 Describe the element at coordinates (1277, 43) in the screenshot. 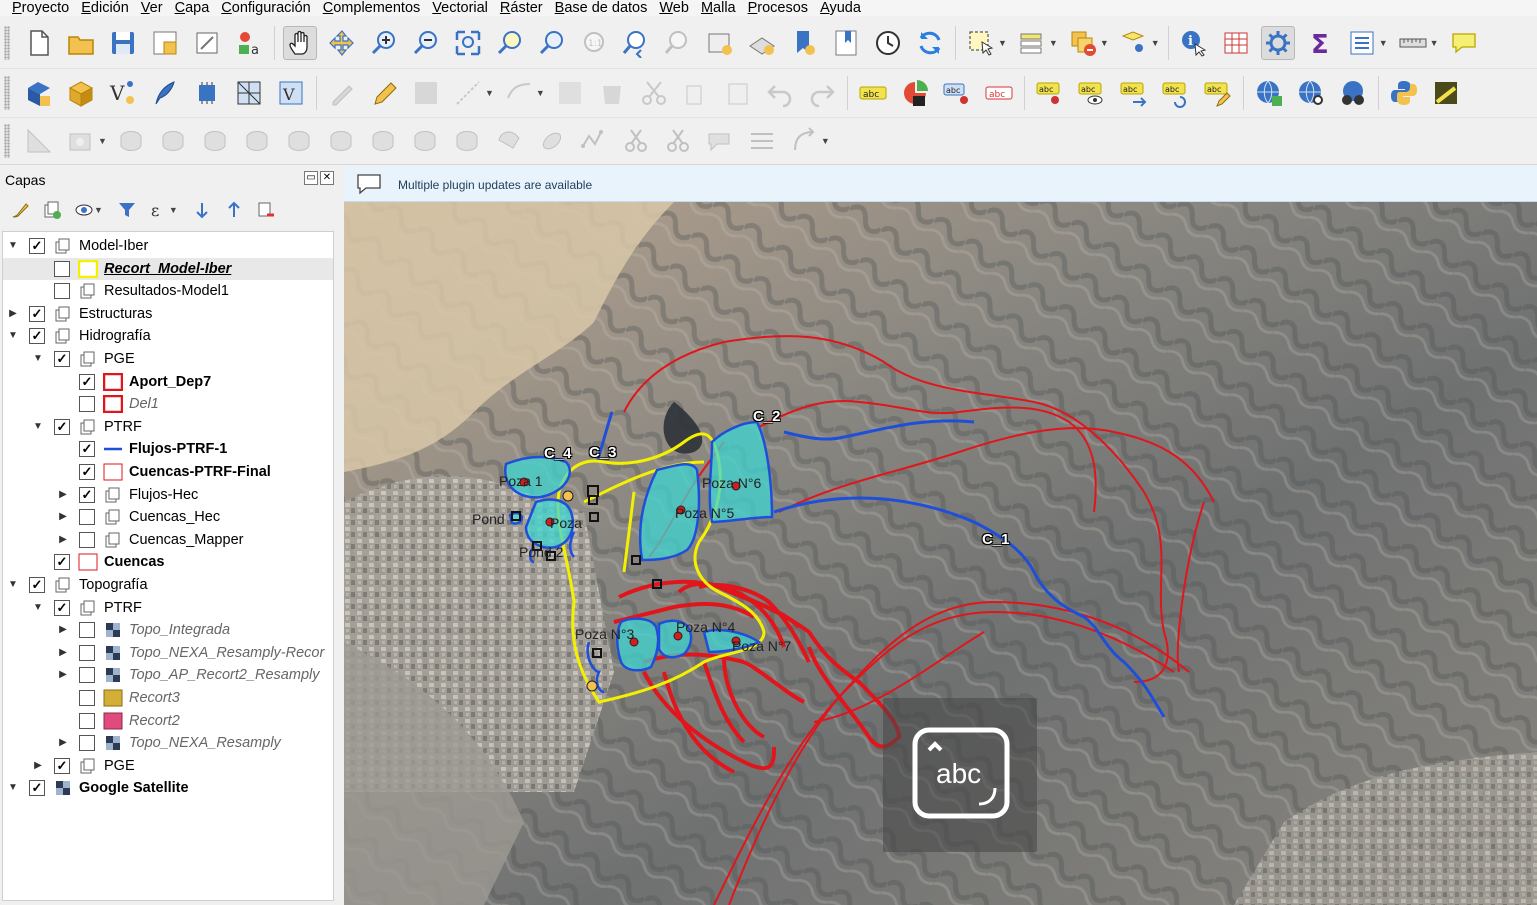

I see `toolbox-button` at that location.